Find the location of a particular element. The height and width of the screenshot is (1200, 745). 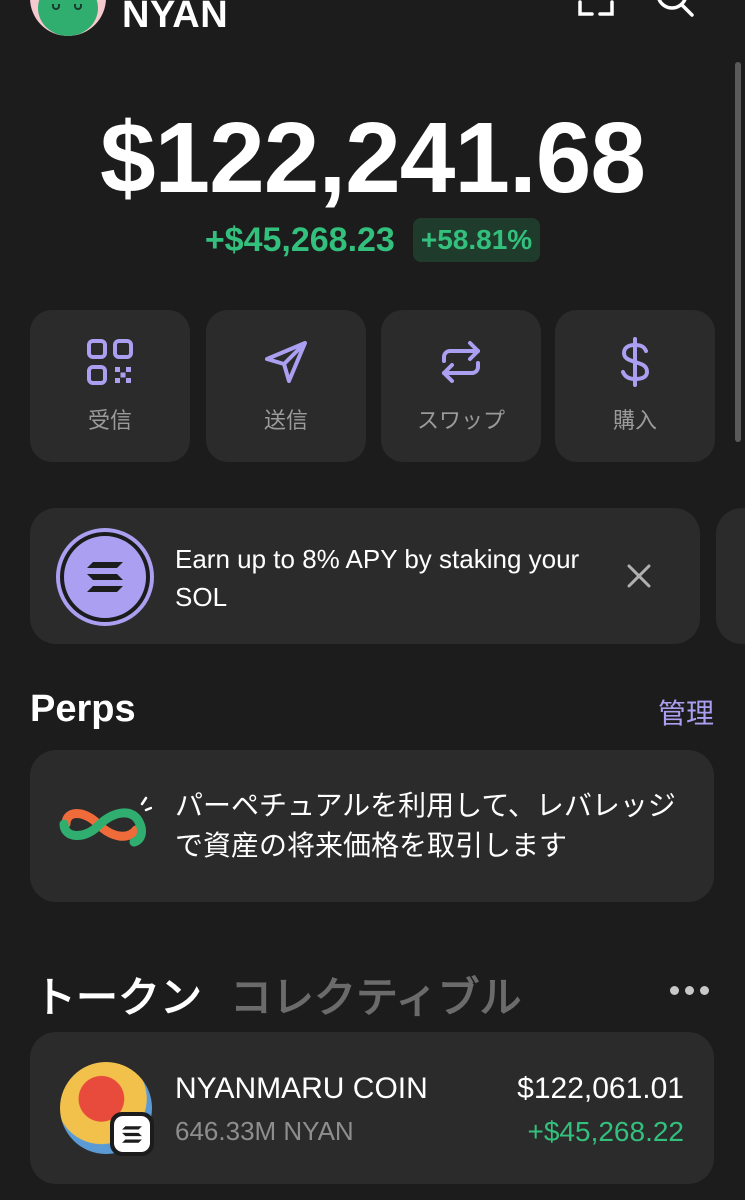

perps-description: パーペチュアルを利用して、レバレッジで資産の将来価格を取引します is located at coordinates (425, 825).